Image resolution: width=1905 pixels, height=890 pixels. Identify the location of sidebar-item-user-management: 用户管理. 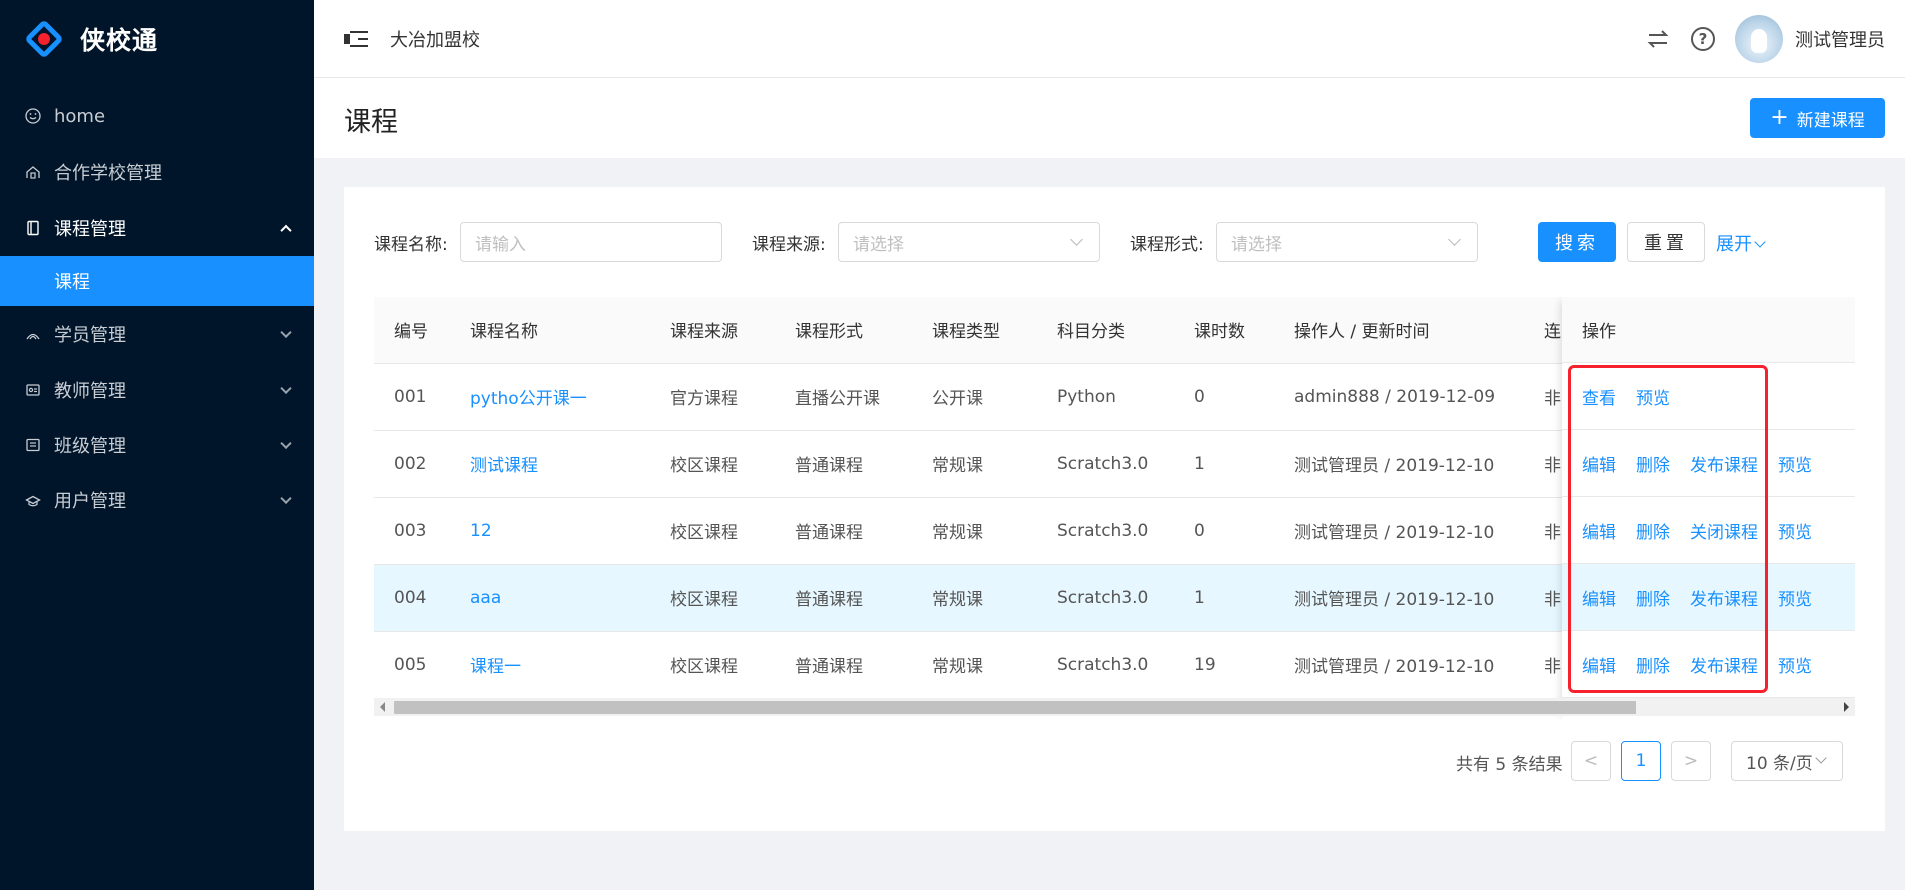
(157, 499).